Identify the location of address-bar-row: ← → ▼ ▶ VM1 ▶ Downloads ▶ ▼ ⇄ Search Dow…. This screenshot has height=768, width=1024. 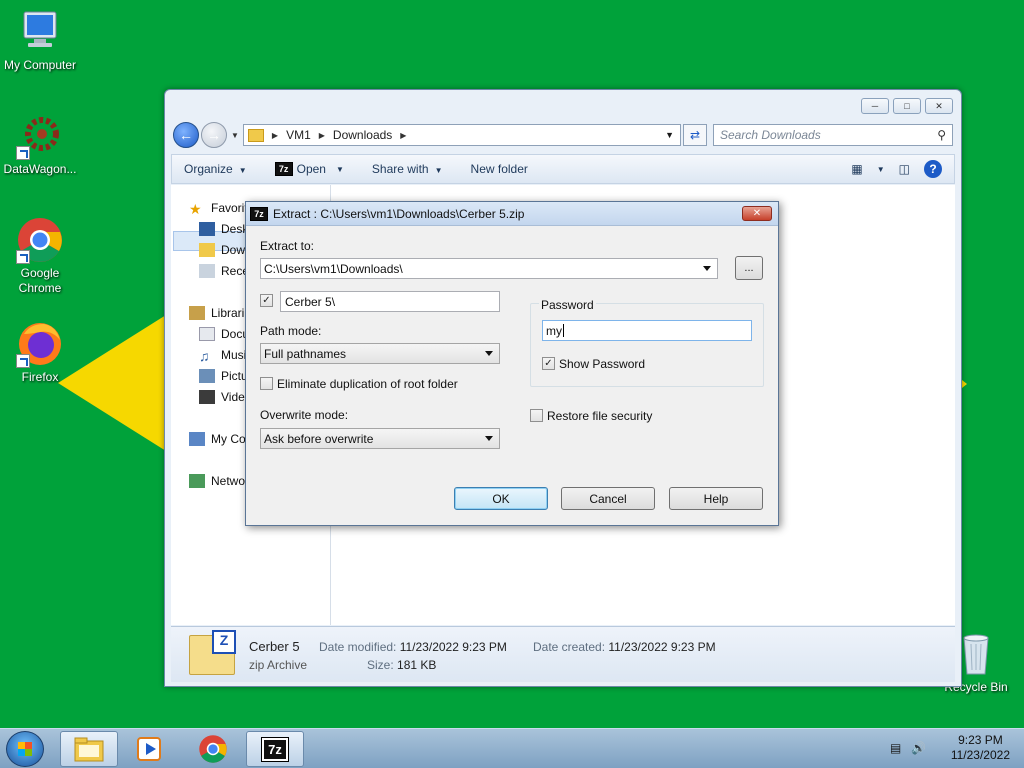
(563, 135).